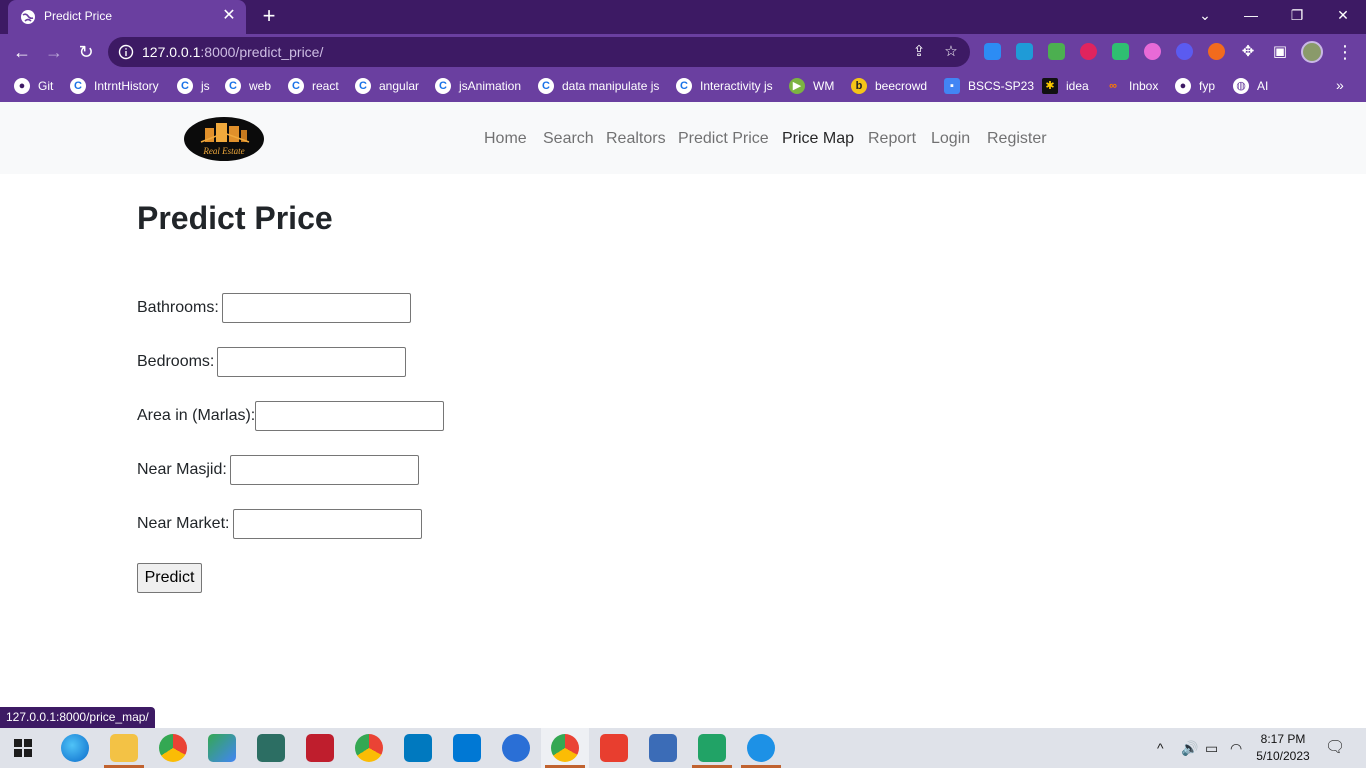 The image size is (1366, 768). Describe the element at coordinates (611, 86) in the screenshot. I see `bookmark-label: data manipulate js` at that location.